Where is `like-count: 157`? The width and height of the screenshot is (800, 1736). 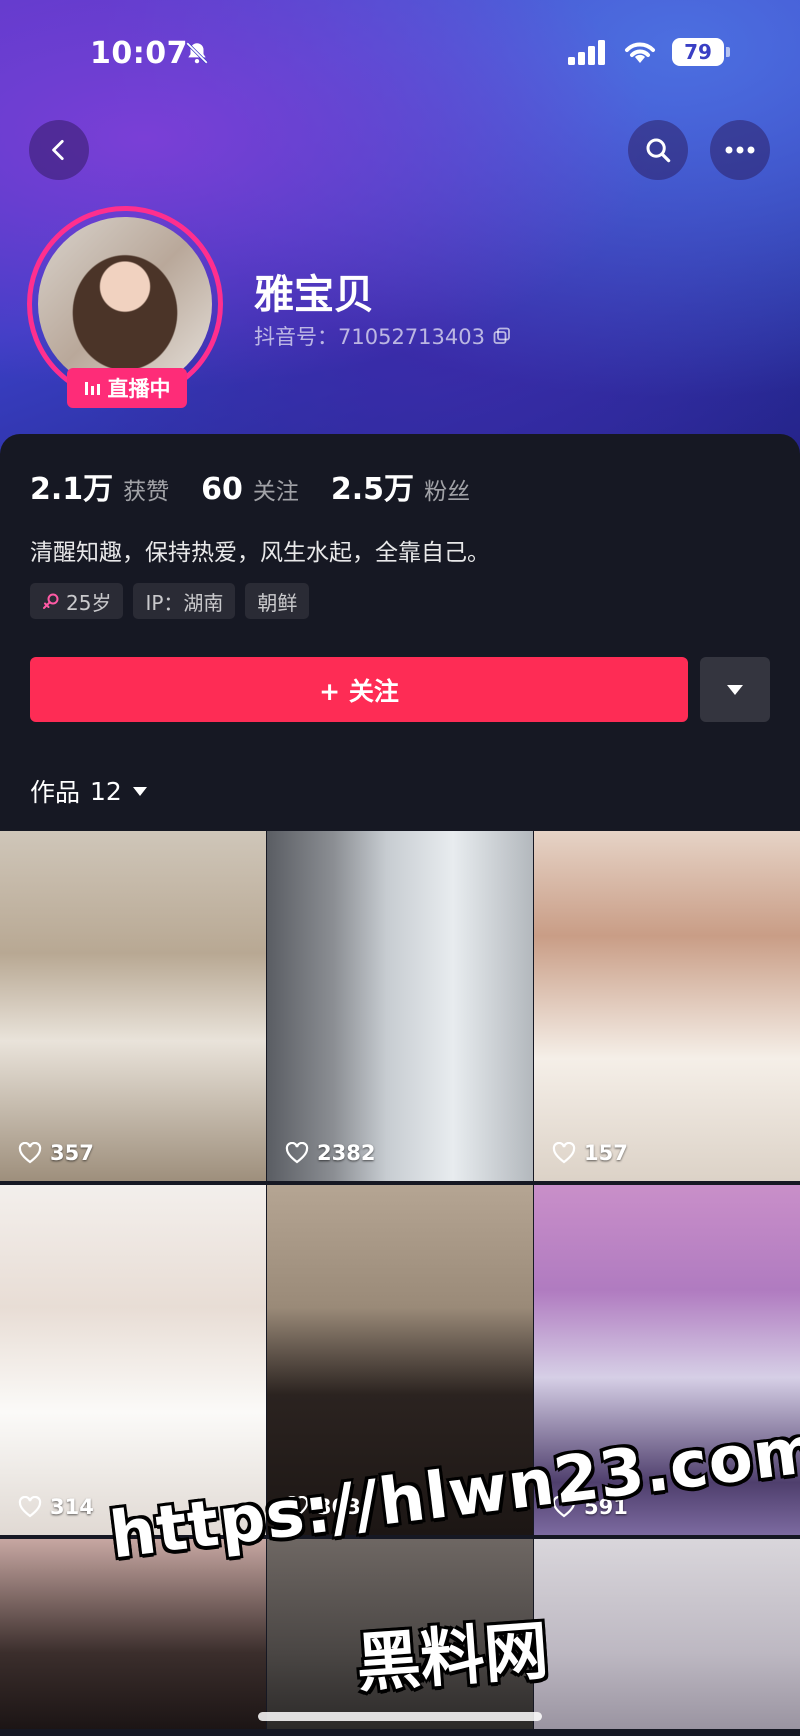
like-count: 157 is located at coordinates (590, 1153).